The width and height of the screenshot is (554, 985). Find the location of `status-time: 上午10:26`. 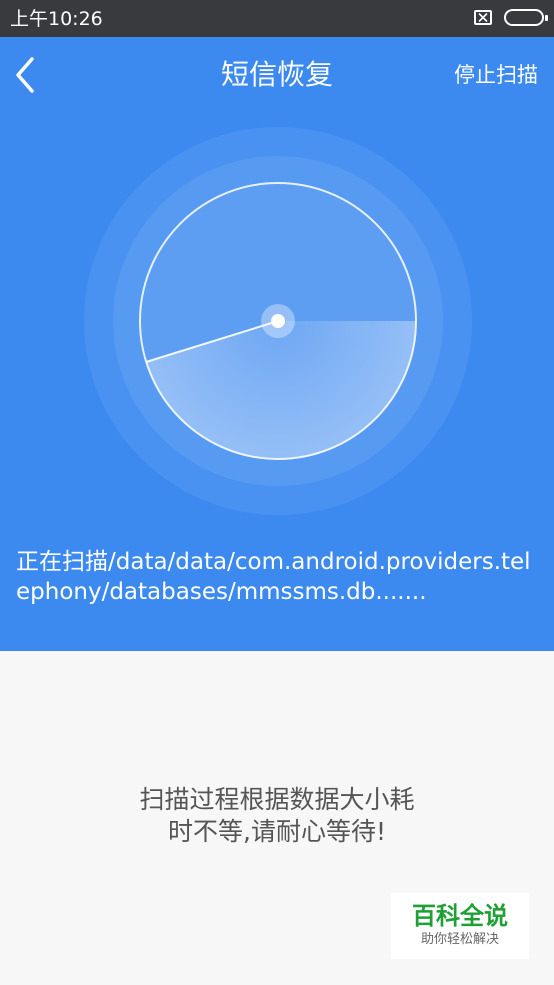

status-time: 上午10:26 is located at coordinates (56, 19).